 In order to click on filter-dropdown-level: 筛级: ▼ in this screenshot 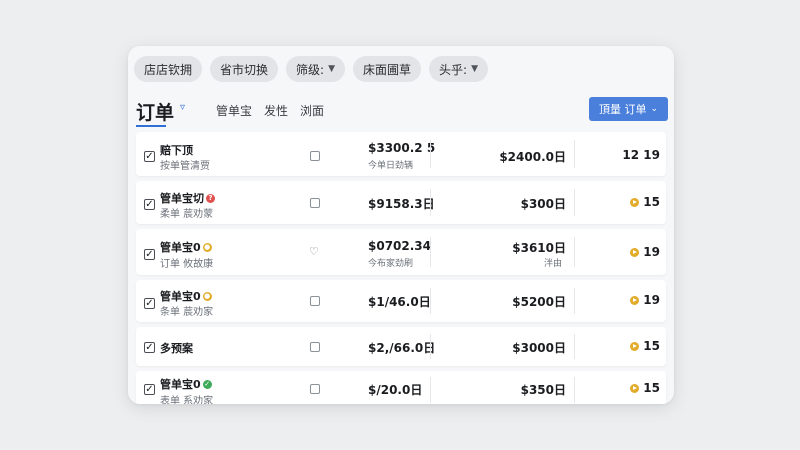, I will do `click(315, 69)`.